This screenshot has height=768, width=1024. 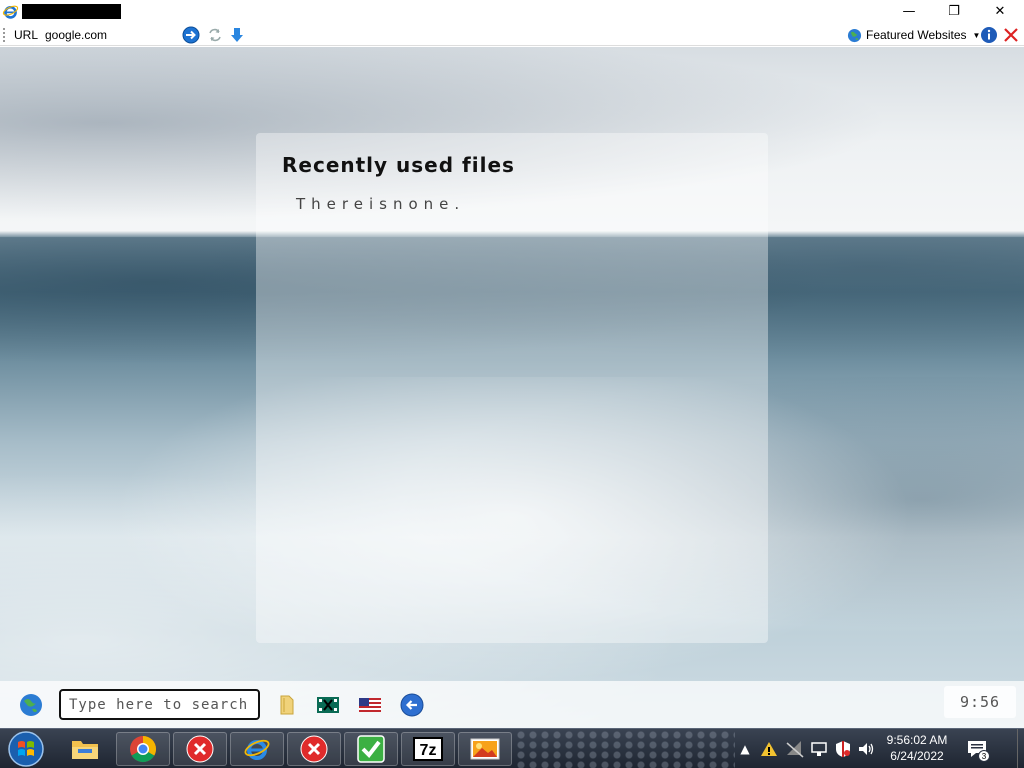 I want to click on chrome-icon, so click(x=143, y=749).